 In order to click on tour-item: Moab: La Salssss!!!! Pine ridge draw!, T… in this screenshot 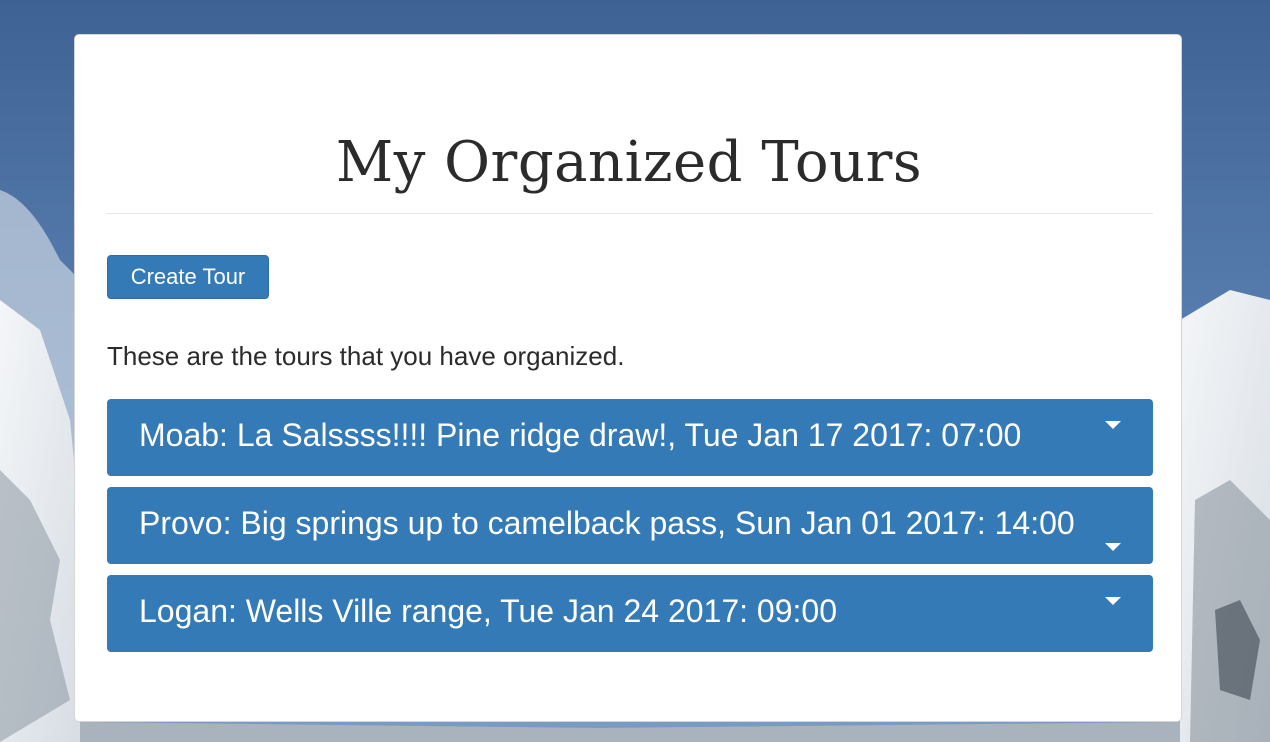, I will do `click(630, 437)`.